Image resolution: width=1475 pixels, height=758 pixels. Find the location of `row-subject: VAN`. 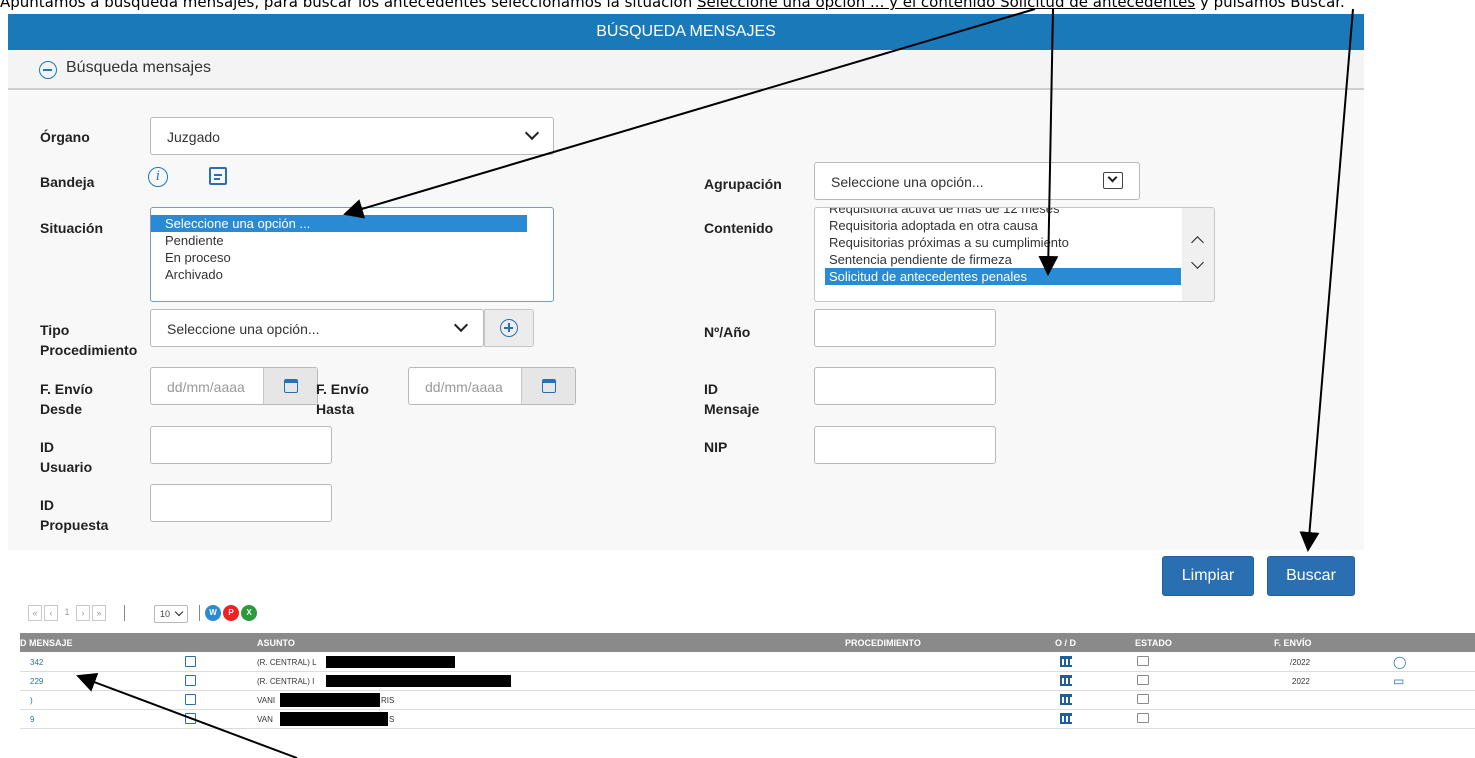

row-subject: VAN is located at coordinates (265, 719).